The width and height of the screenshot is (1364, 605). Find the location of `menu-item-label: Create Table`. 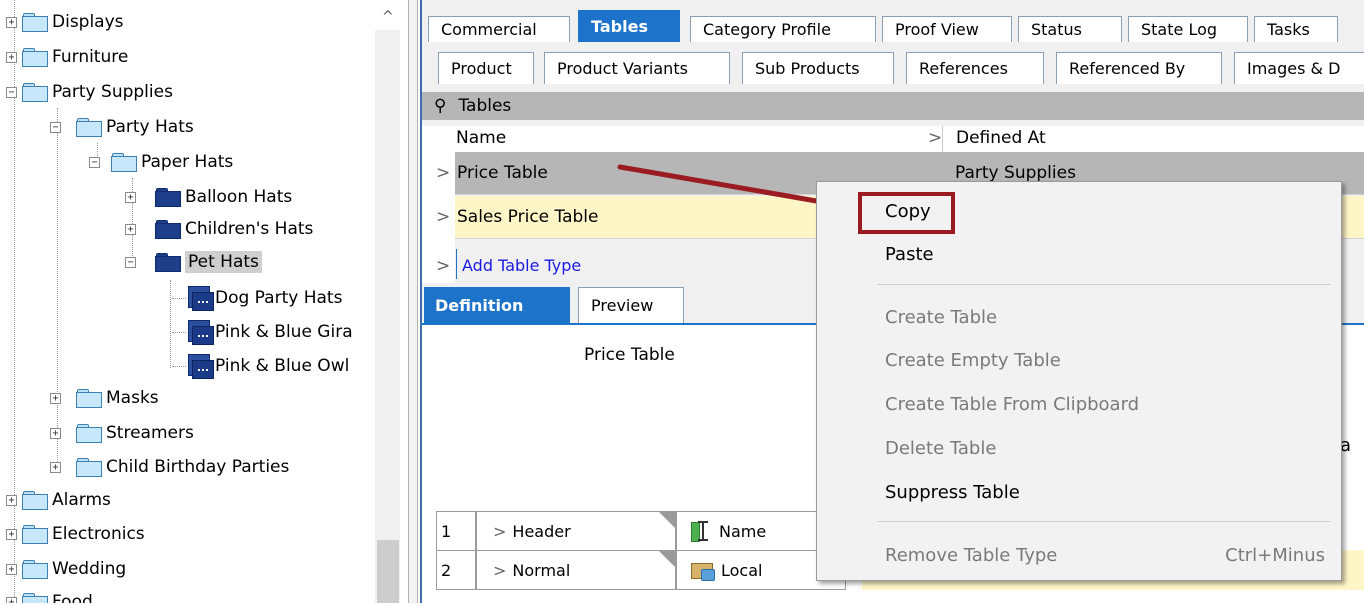

menu-item-label: Create Table is located at coordinates (941, 317).